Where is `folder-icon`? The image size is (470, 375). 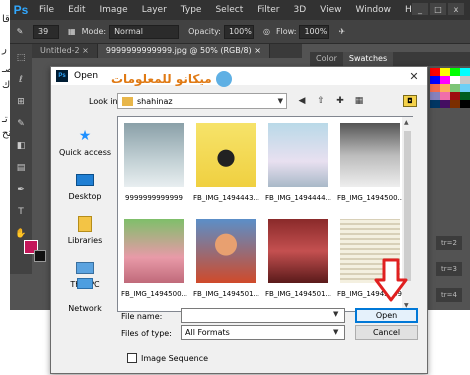 folder-icon is located at coordinates (127, 101).